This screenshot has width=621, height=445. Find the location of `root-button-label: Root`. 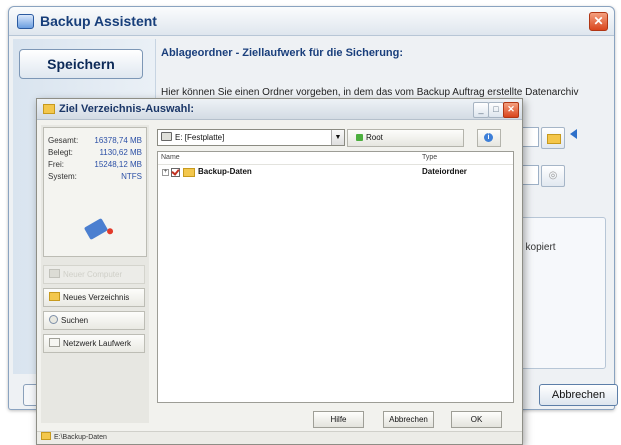

root-button-label: Root is located at coordinates (374, 137).